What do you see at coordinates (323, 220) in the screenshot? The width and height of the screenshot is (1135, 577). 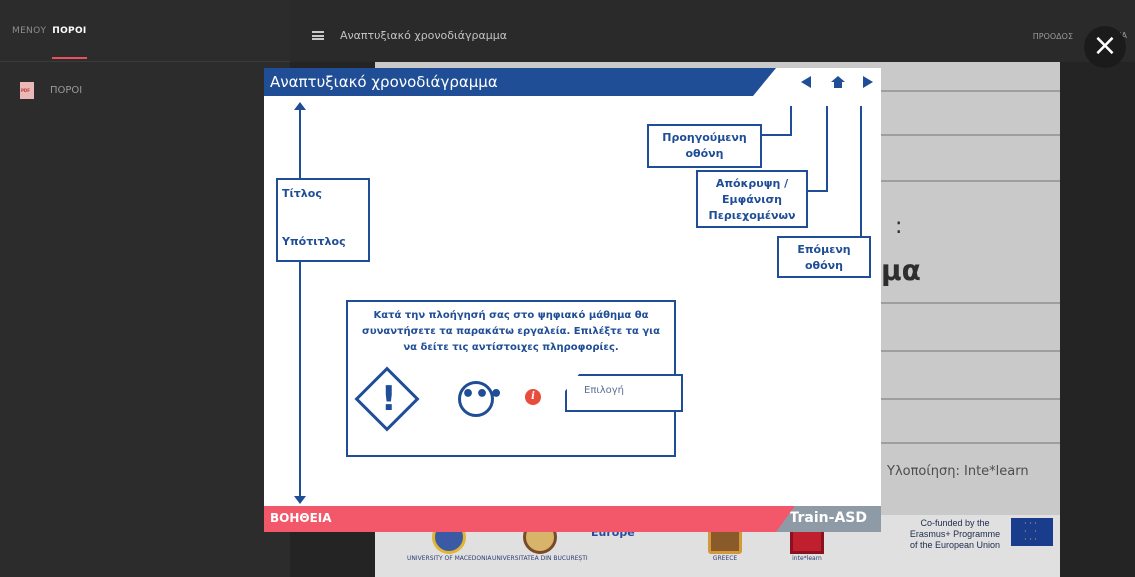 I see `title-subtitle-box: Τίτλος Υπότιτλος` at bounding box center [323, 220].